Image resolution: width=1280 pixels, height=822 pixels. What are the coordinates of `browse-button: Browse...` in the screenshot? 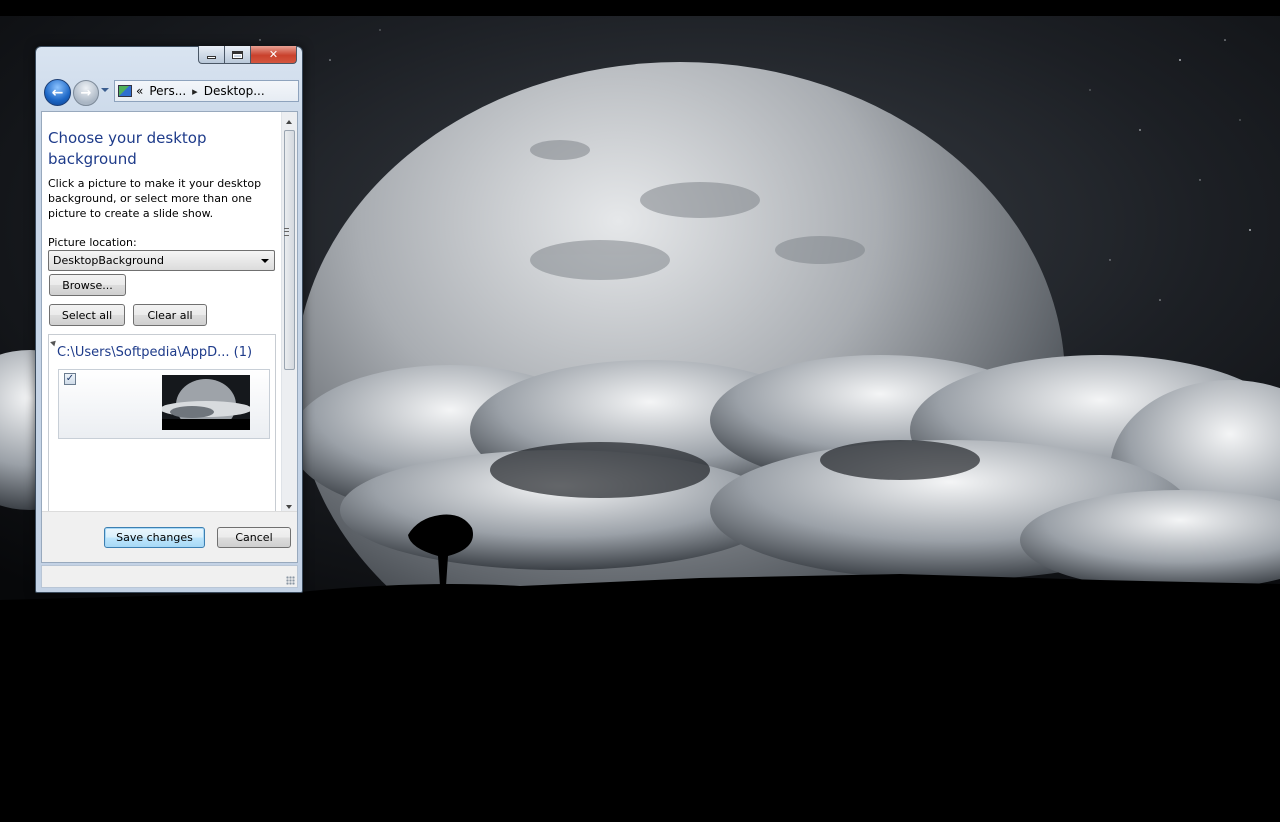 It's located at (87, 285).